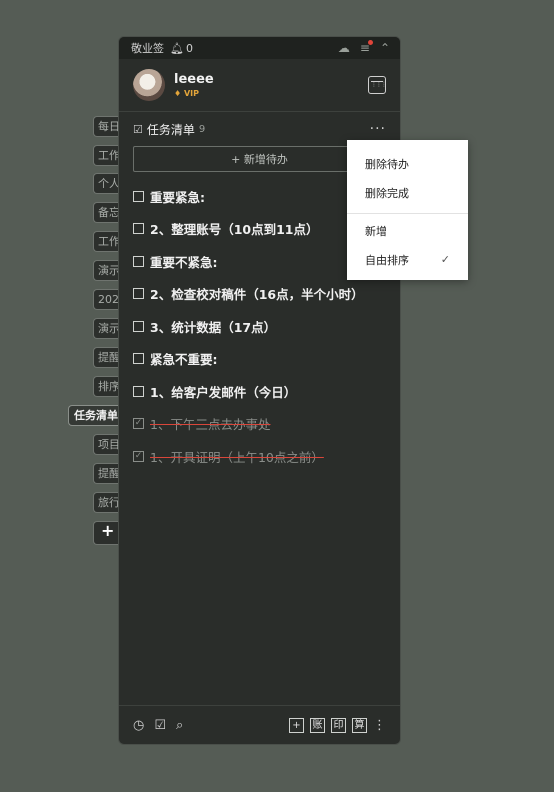 This screenshot has height=792, width=554. What do you see at coordinates (170, 129) in the screenshot?
I see `list-title: 任务清单` at bounding box center [170, 129].